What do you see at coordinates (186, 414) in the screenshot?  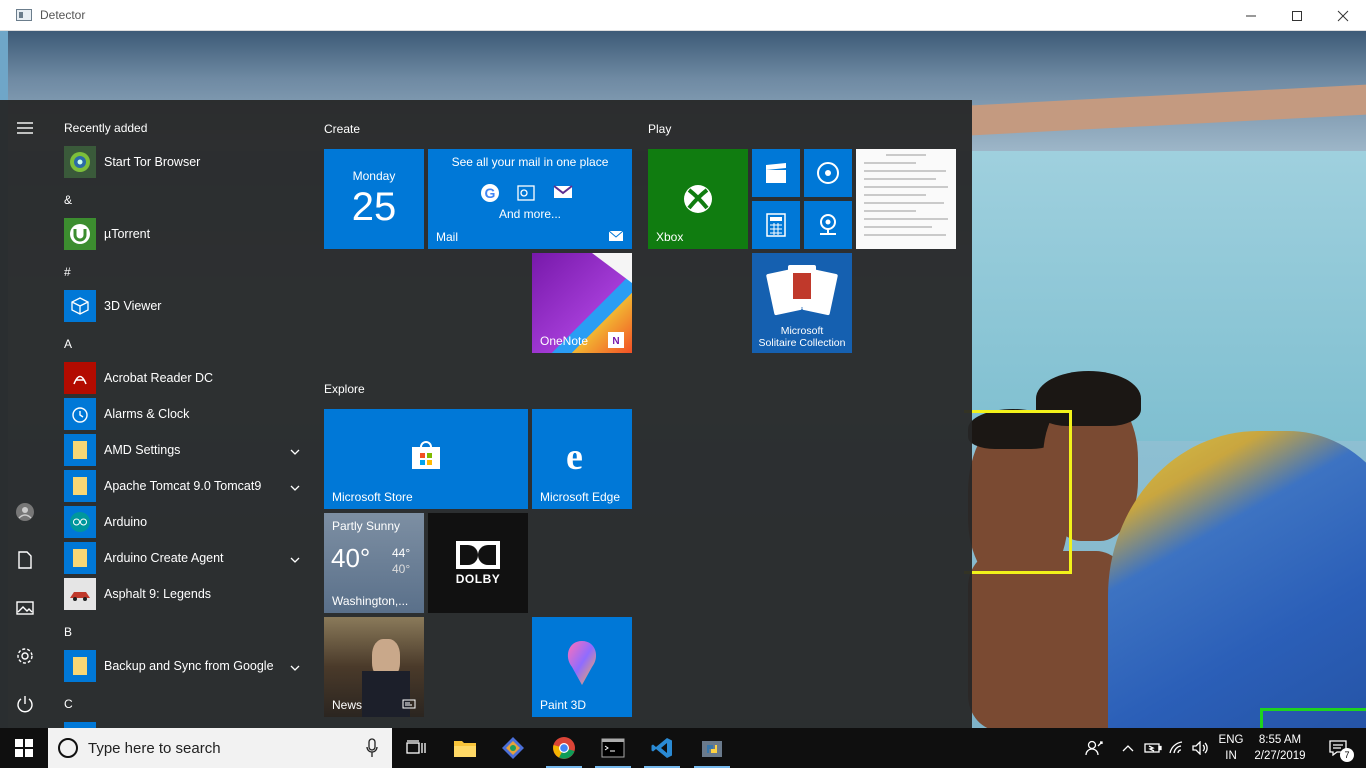 I see `app-item-alarms-clock: Alarms & Clock` at bounding box center [186, 414].